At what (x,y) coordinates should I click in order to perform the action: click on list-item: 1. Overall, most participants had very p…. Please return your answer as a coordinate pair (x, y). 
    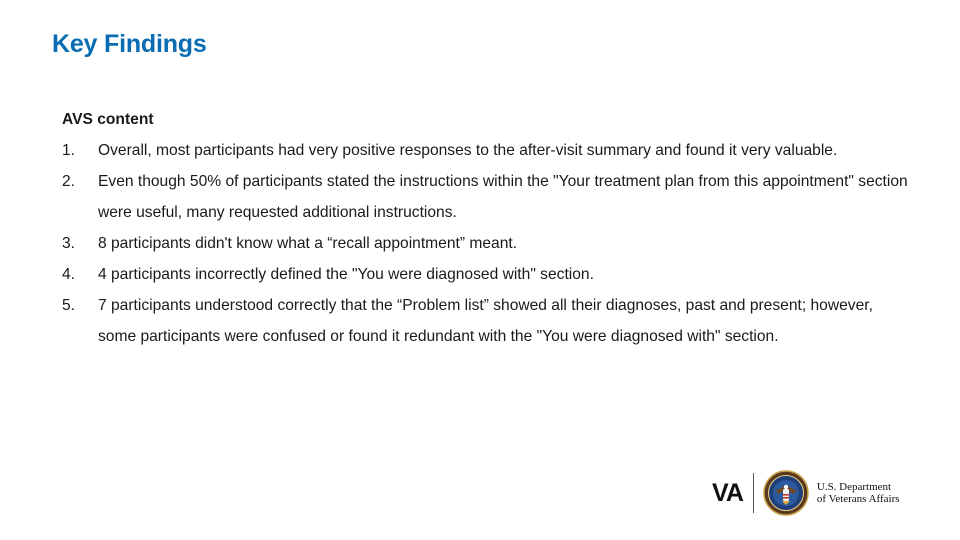
    Looking at the image, I should click on (487, 150).